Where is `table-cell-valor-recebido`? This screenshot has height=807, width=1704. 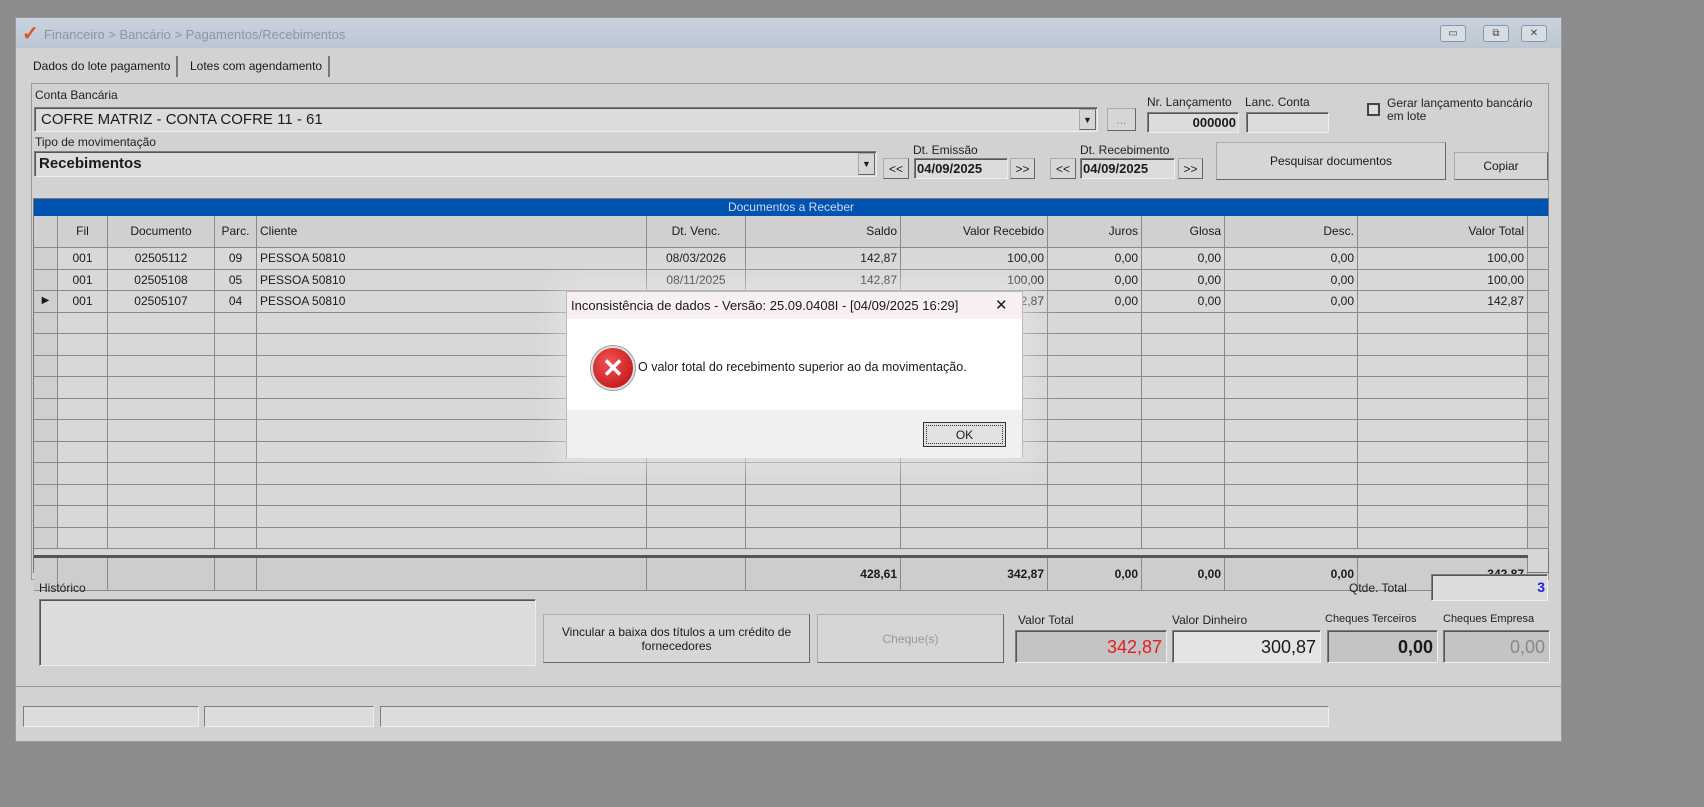
table-cell-valor-recebido is located at coordinates (974, 474).